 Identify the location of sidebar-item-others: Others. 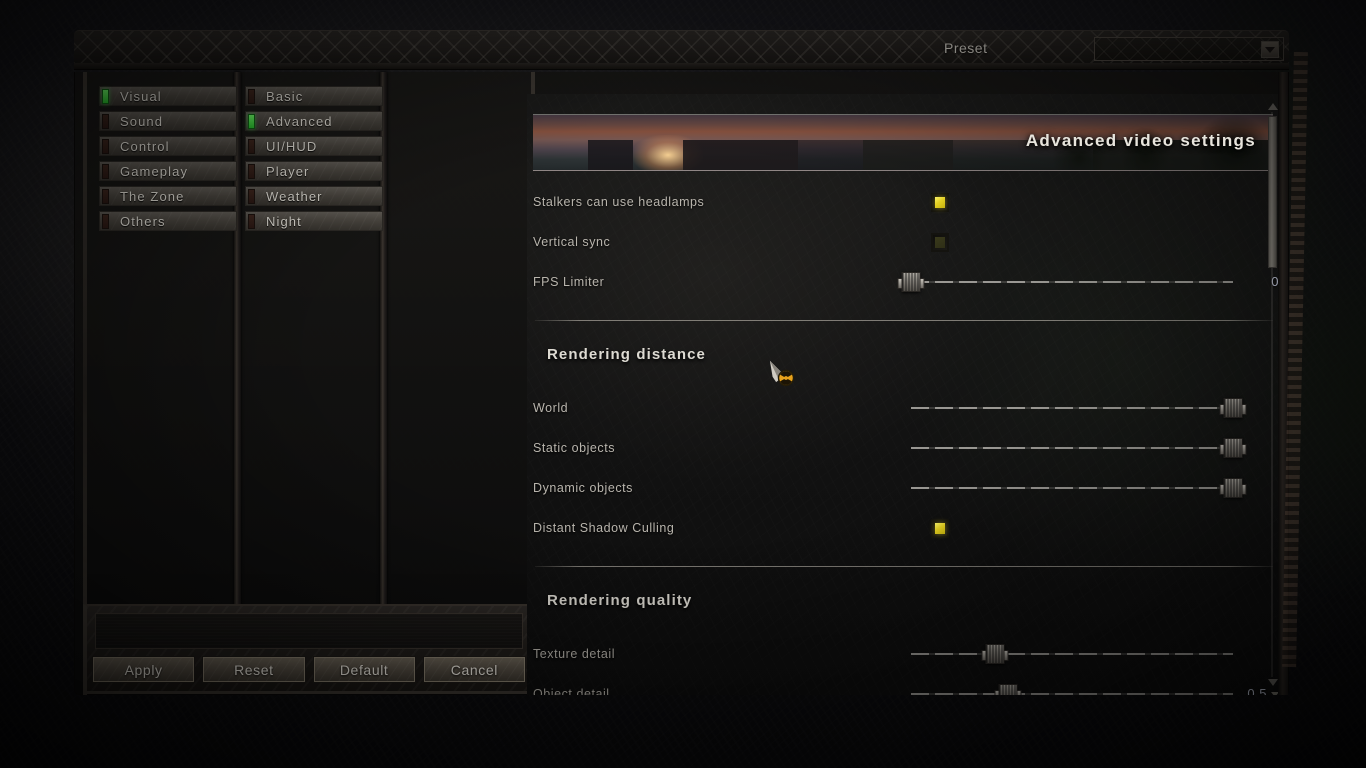
(168, 221).